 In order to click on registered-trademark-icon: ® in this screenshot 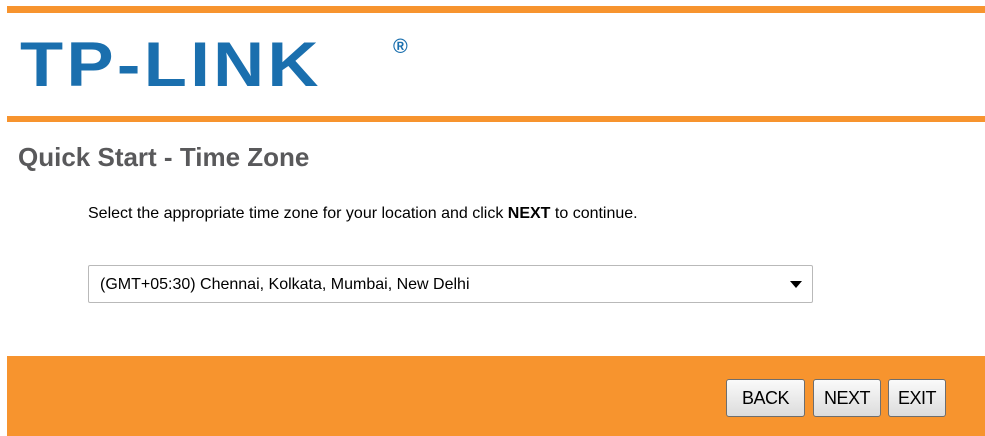, I will do `click(400, 47)`.